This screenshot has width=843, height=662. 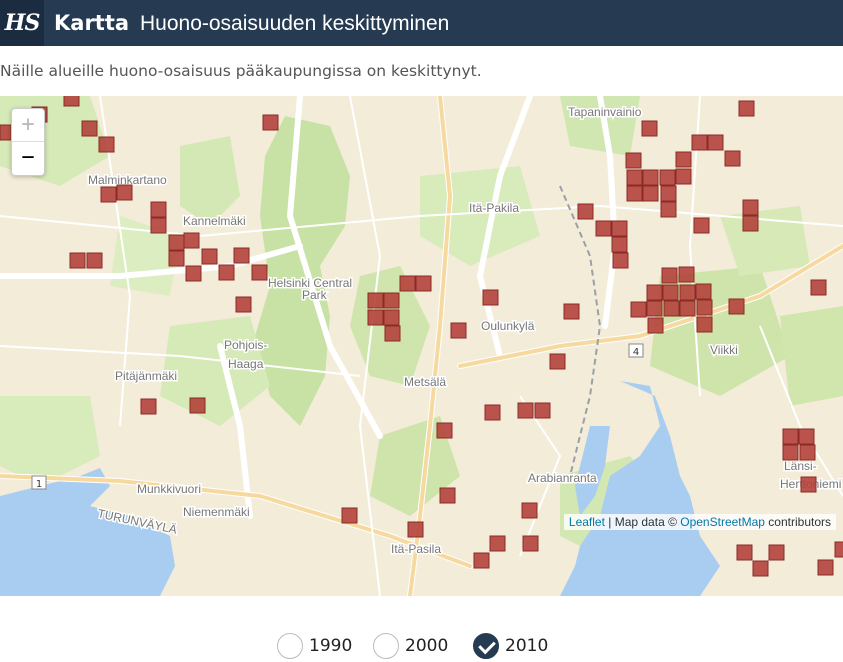 What do you see at coordinates (386, 646) in the screenshot?
I see `radio-2000` at bounding box center [386, 646].